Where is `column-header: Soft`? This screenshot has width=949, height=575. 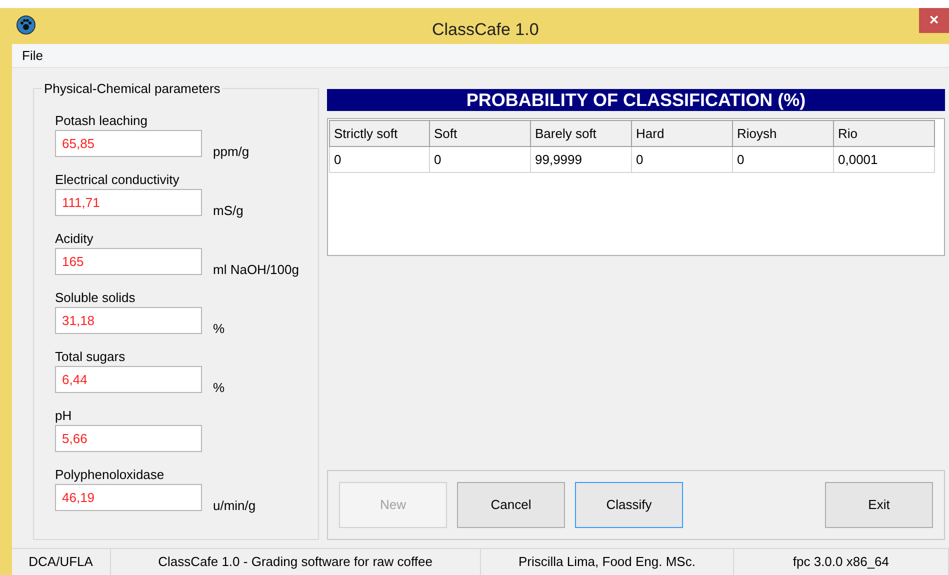 column-header: Soft is located at coordinates (480, 133).